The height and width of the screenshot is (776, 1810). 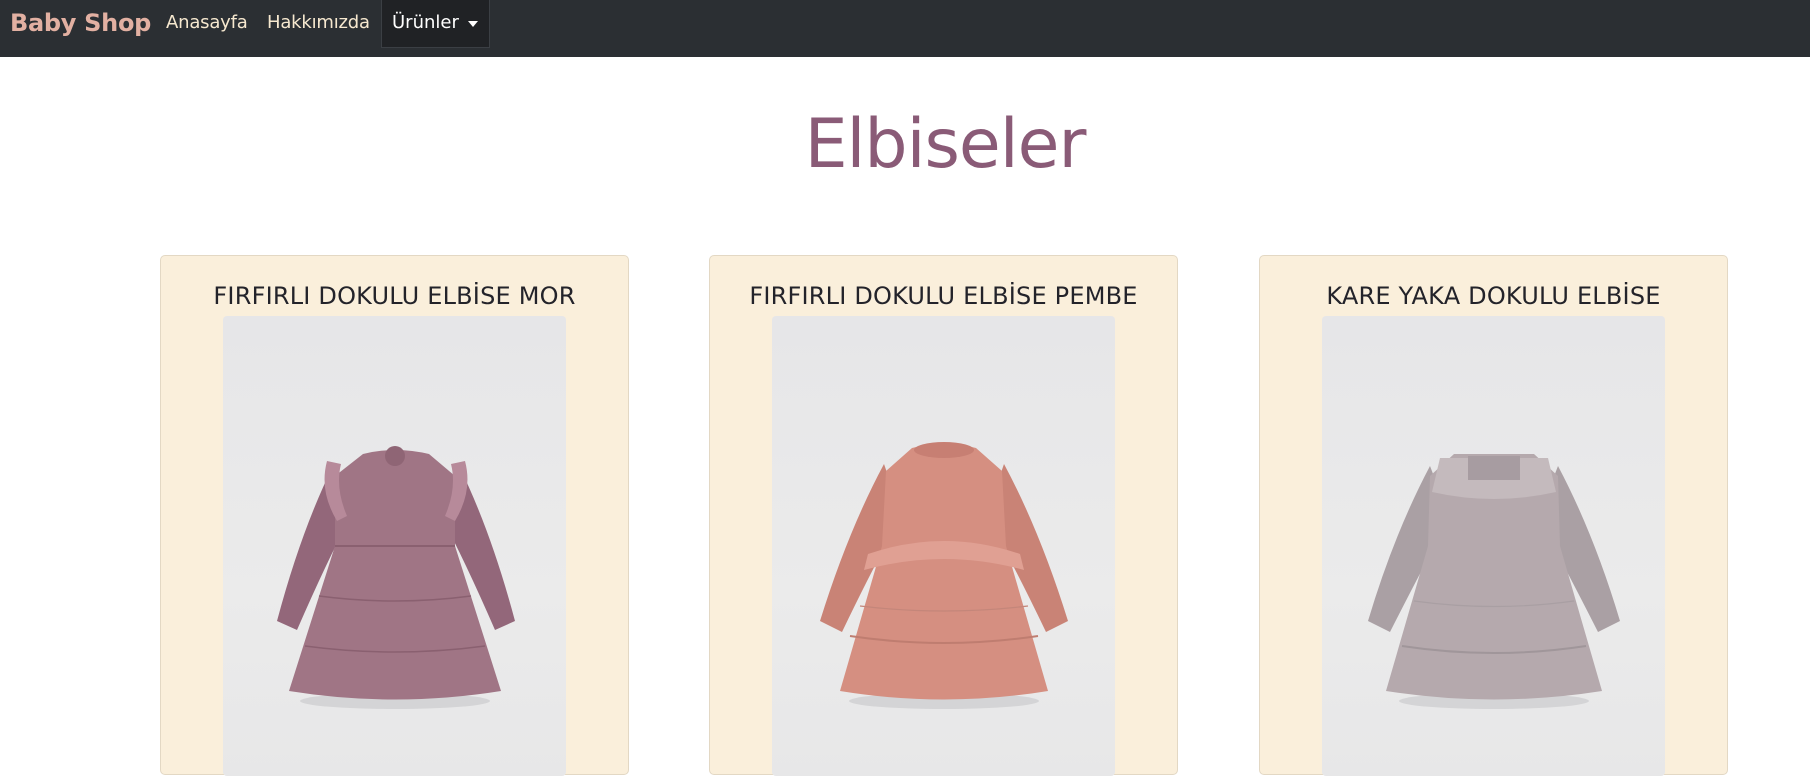 I want to click on chevron-down-icon, so click(x=473, y=24).